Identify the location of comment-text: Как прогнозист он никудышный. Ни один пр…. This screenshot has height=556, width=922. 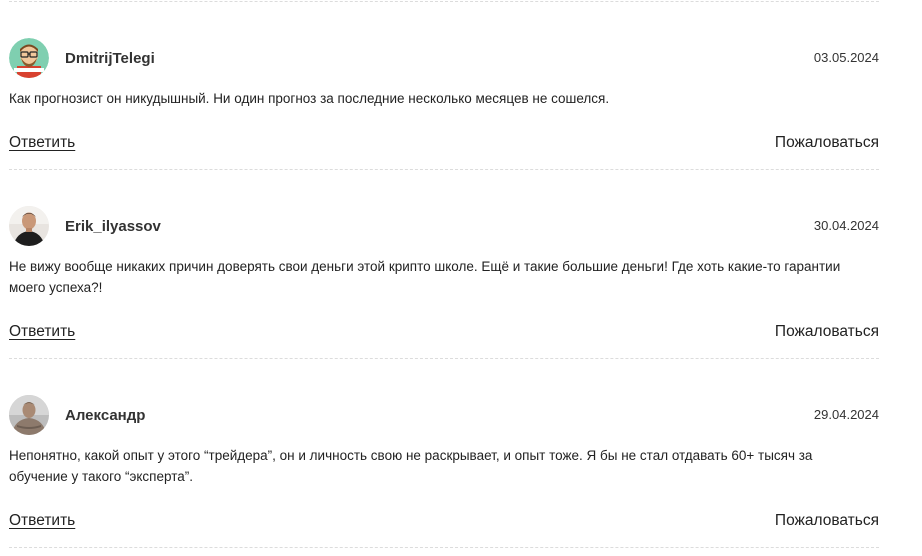
(309, 98).